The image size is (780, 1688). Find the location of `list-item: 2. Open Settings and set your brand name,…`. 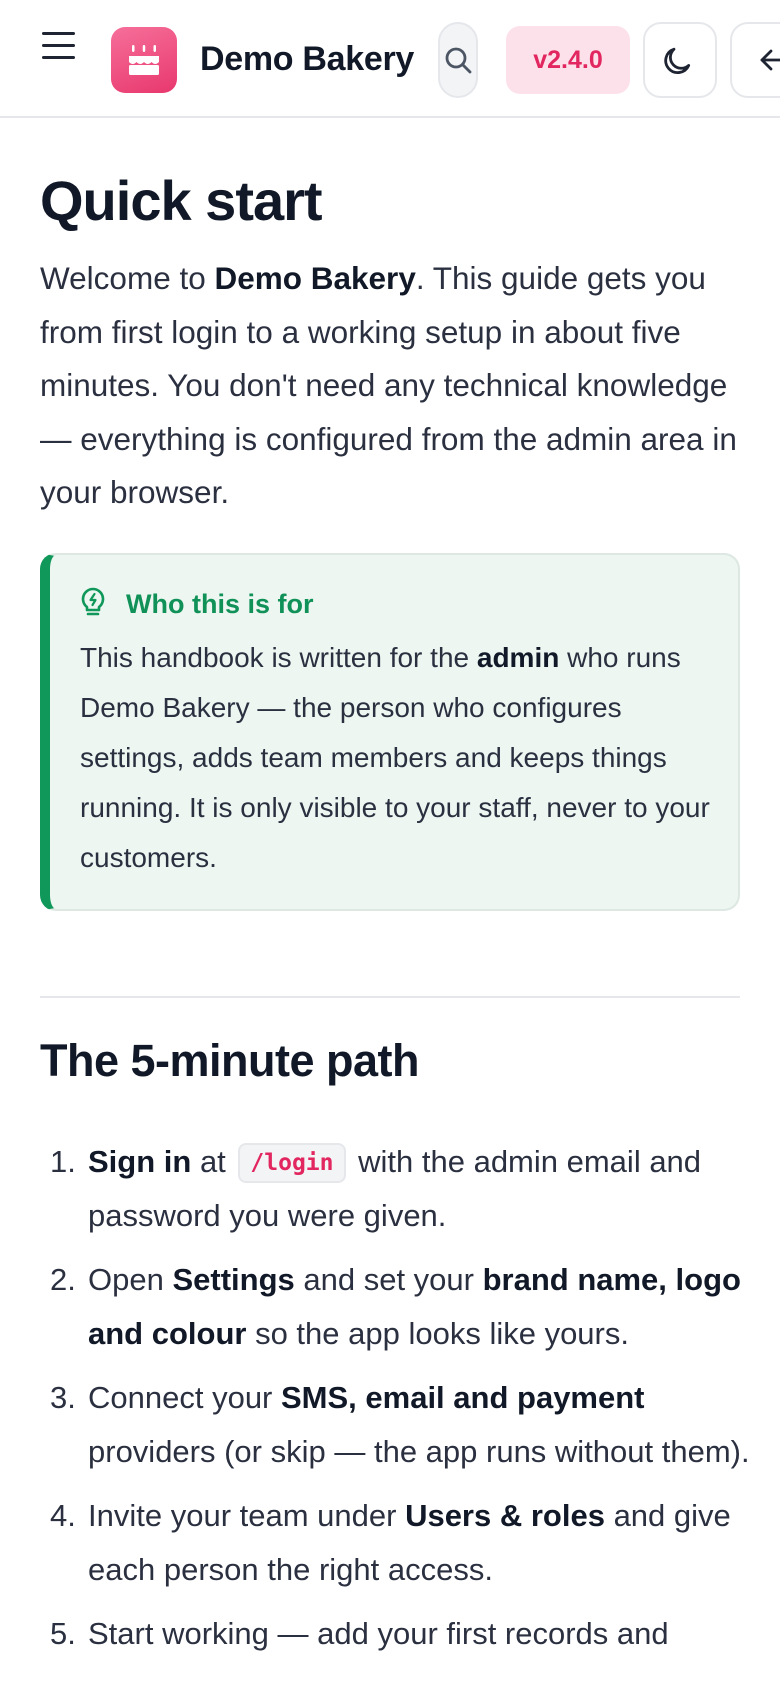

list-item: 2. Open Settings and set your brand name,… is located at coordinates (395, 1306).